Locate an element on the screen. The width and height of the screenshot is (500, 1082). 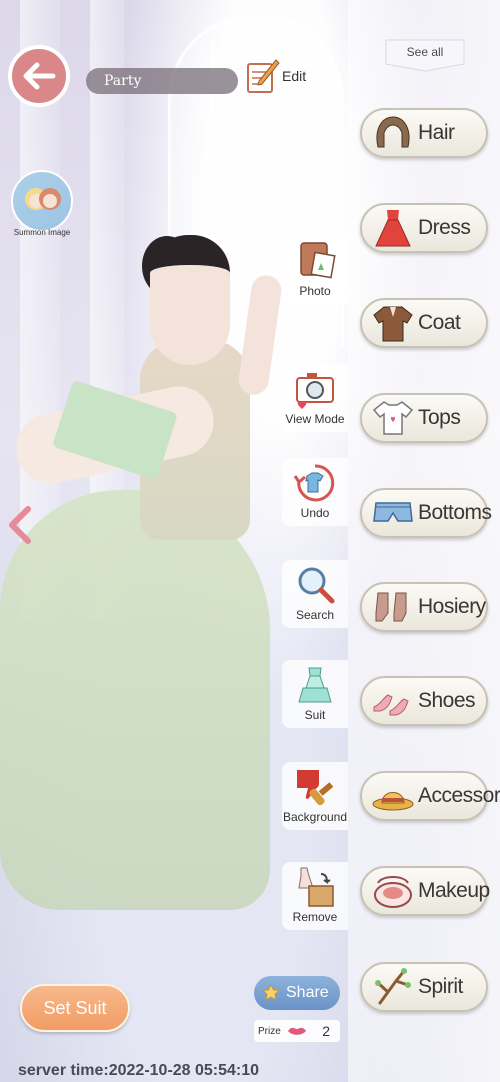
suit-button: Suit is located at coordinates (315, 694).